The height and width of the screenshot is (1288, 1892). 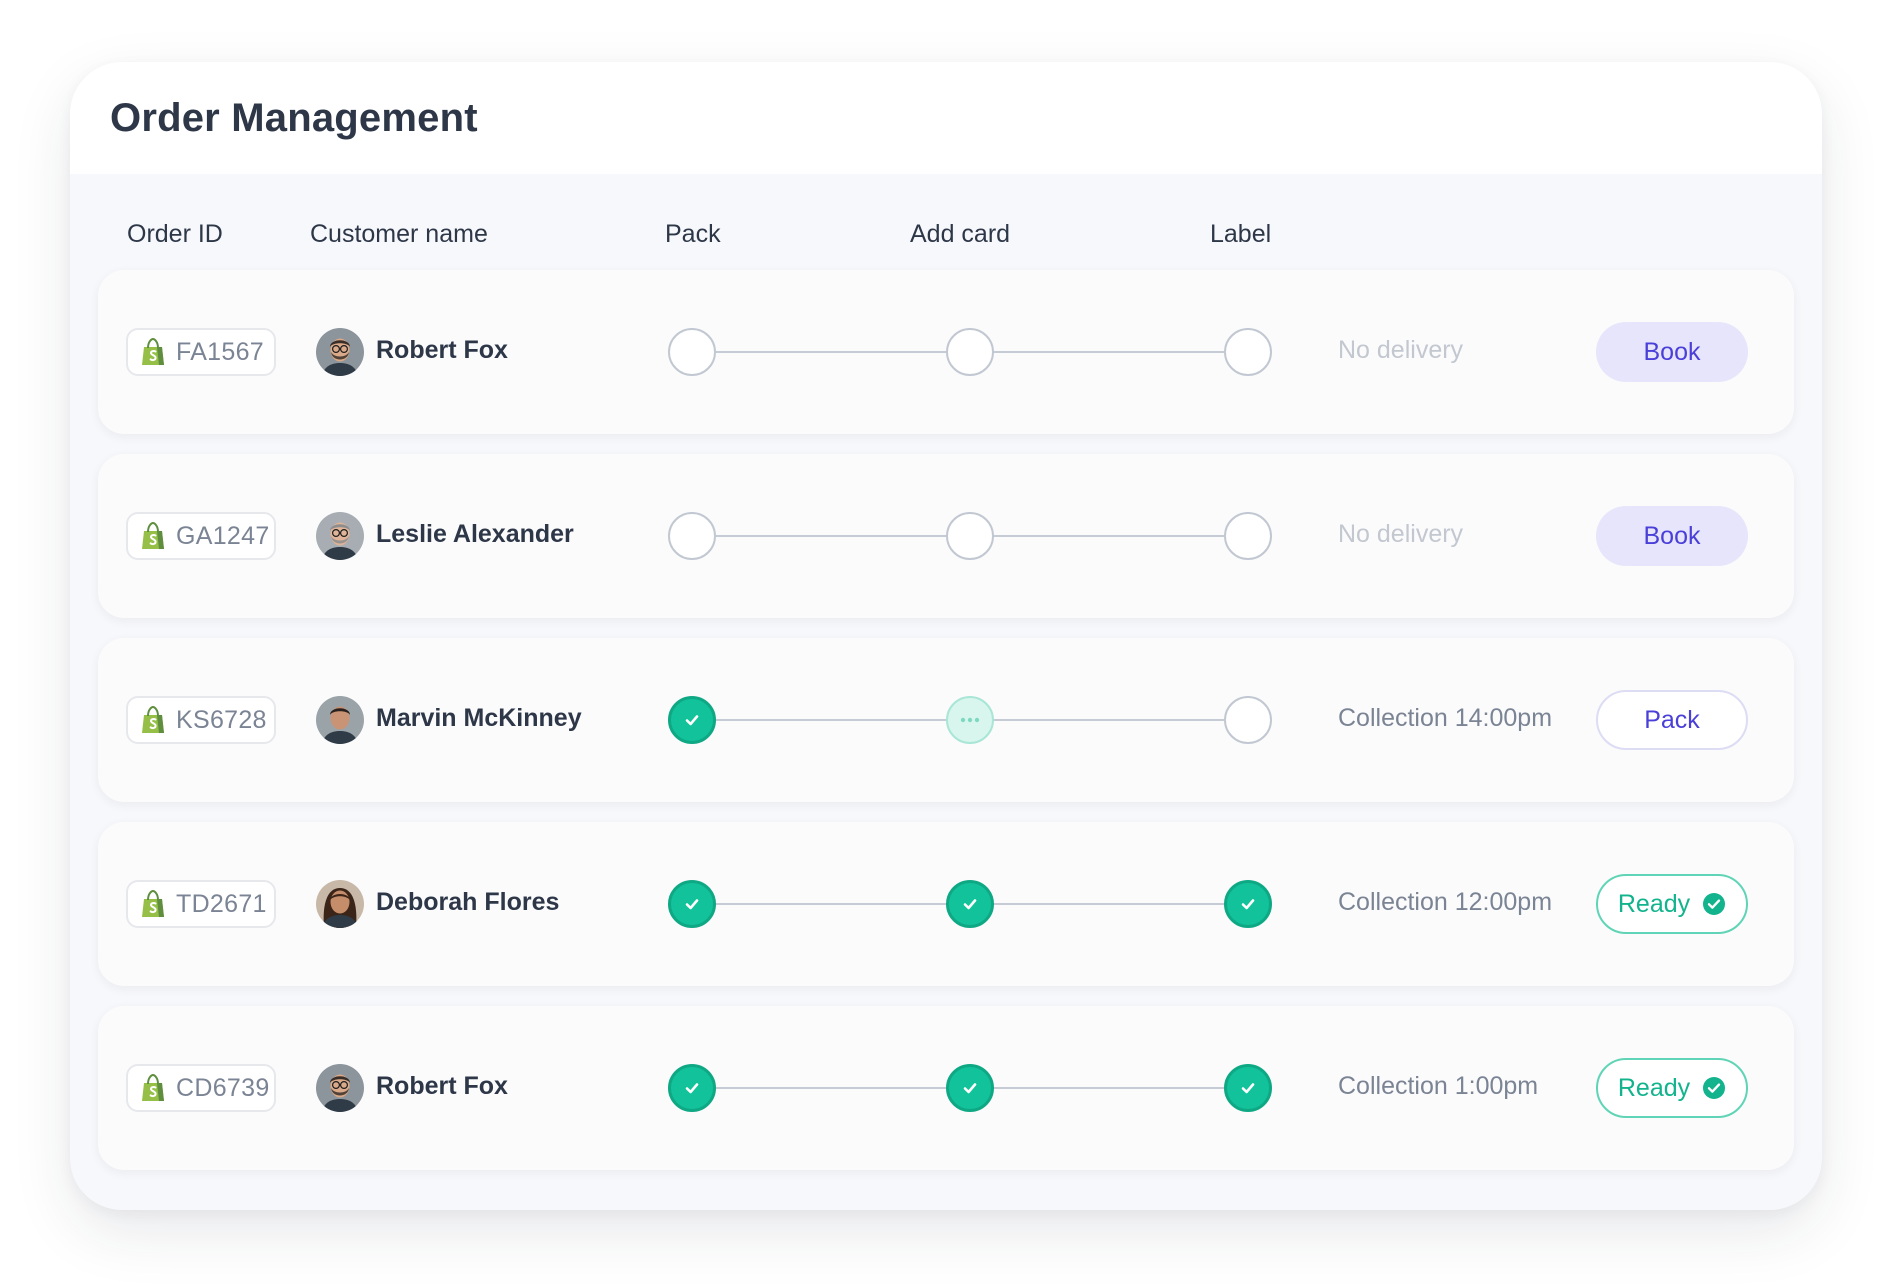 What do you see at coordinates (693, 234) in the screenshot?
I see `column-header-pack: Pack` at bounding box center [693, 234].